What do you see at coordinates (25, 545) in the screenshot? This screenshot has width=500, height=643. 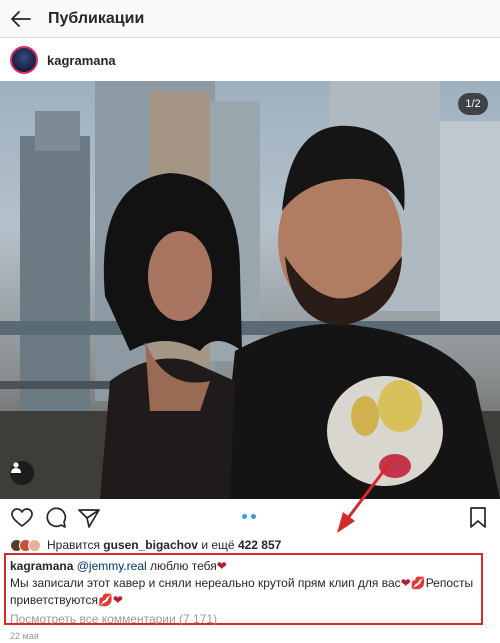 I see `liker-avatars` at bounding box center [25, 545].